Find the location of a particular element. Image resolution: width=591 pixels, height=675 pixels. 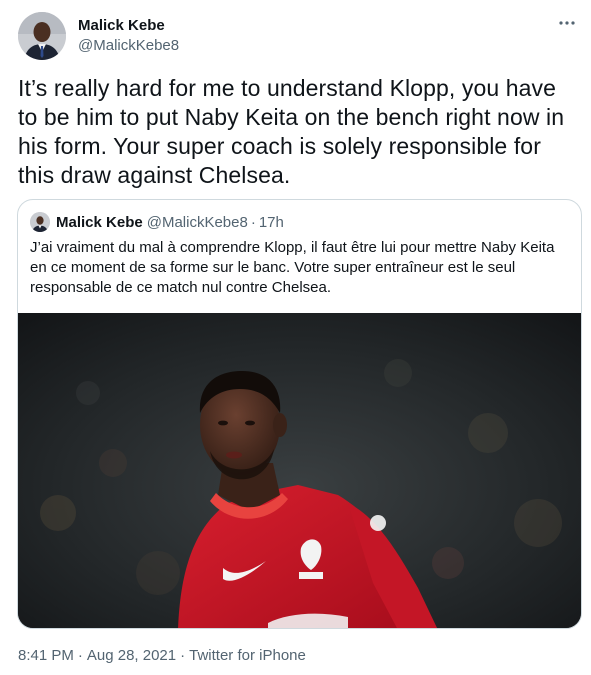

tweet-metadata: 8:41 PM · Aug 28, 2021 · Twitter for iPhone is located at coordinates (162, 656).